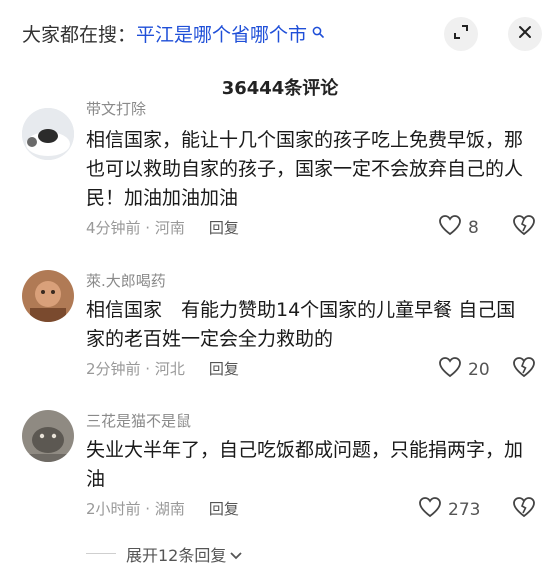 The width and height of the screenshot is (560, 566). Describe the element at coordinates (135, 369) in the screenshot. I see `comment-time-location: 2分钟前 · 河北` at that location.